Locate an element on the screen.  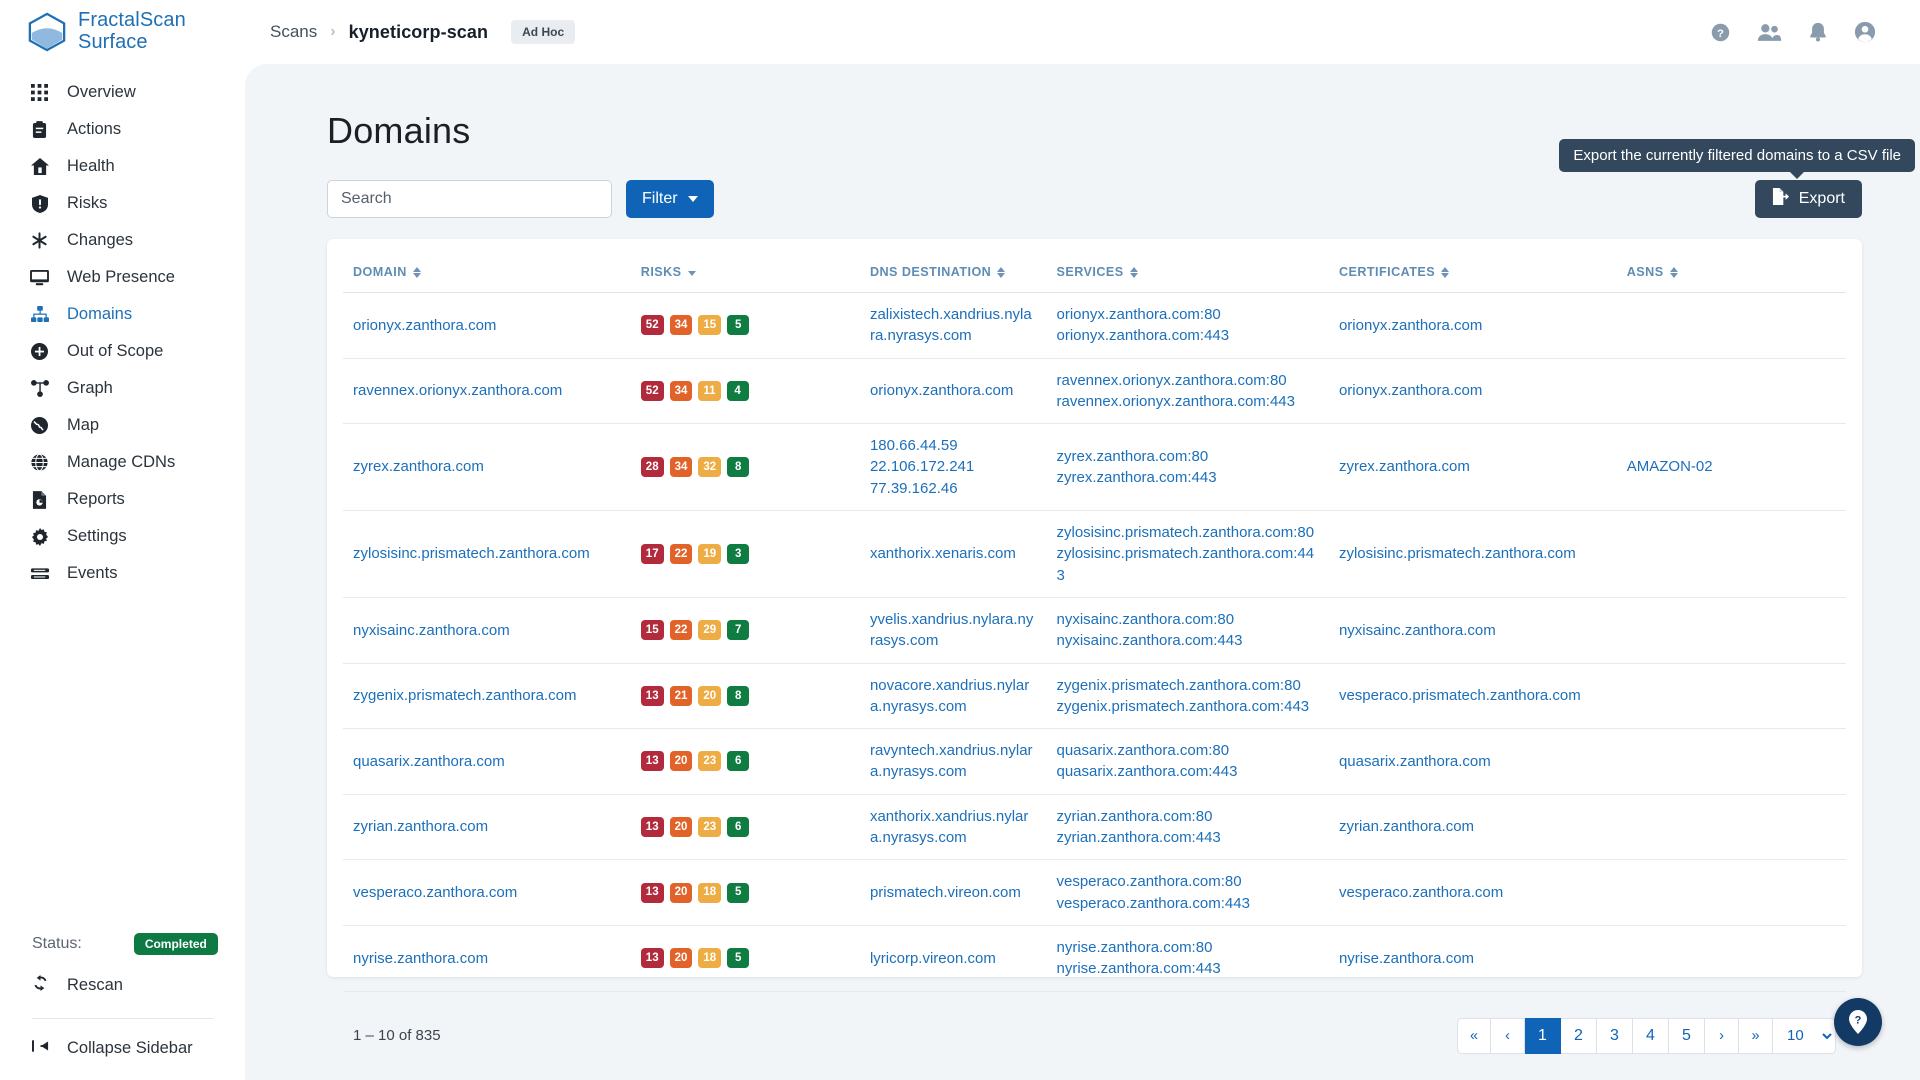
cell-domain: vesperaco.zanthora.com is located at coordinates (487, 892).